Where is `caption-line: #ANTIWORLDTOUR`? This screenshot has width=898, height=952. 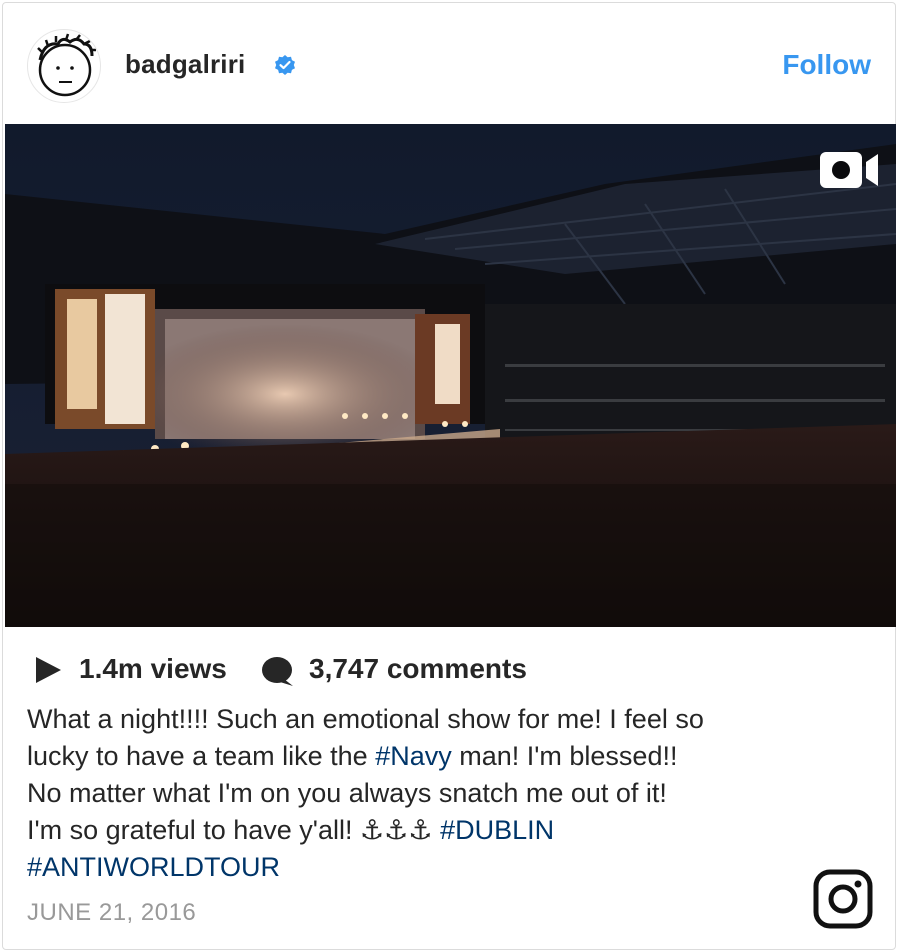 caption-line: #ANTIWORLDTOUR is located at coordinates (437, 867).